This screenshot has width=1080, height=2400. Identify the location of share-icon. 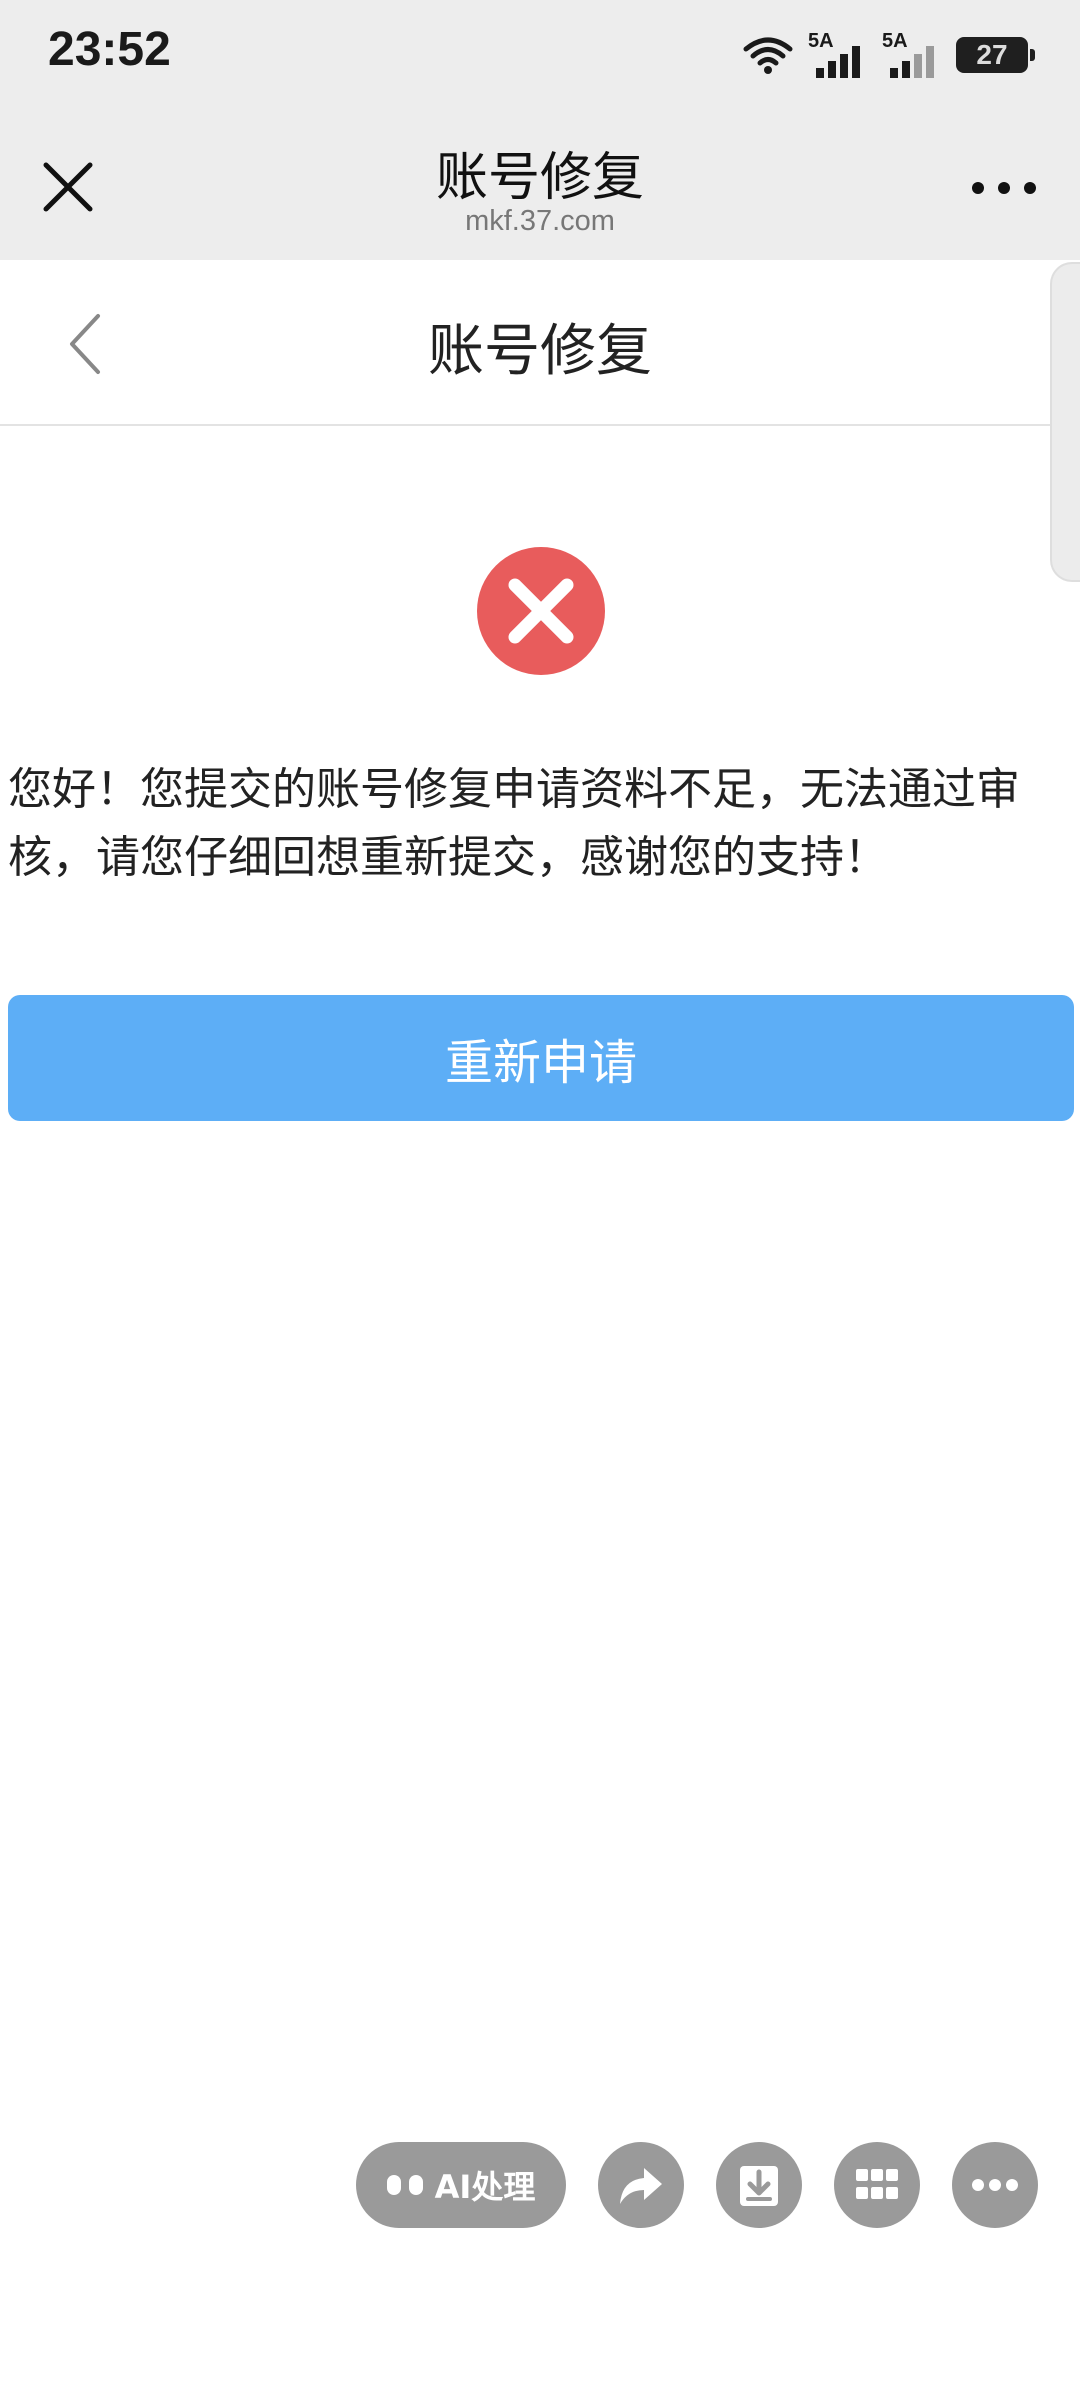
(641, 2186).